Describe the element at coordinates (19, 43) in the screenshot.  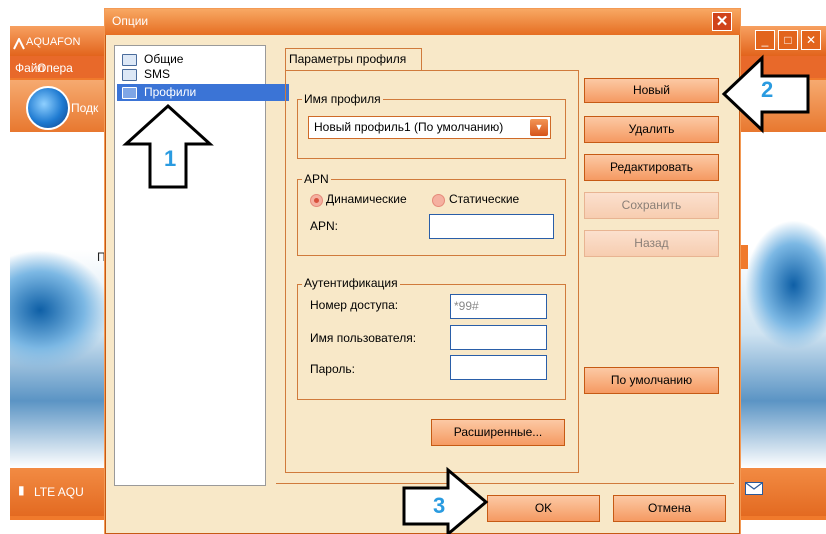
I see `aquafon-logo-icon` at that location.